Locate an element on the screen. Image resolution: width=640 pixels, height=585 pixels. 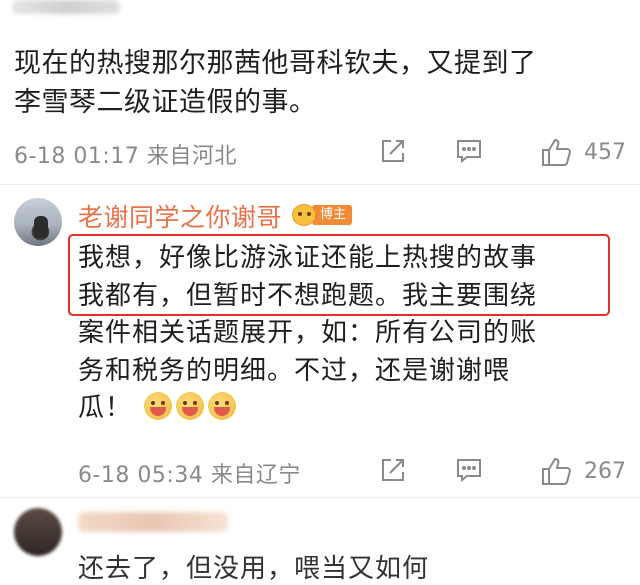
reply-line-5-text: 瓜！ is located at coordinates (105, 408).